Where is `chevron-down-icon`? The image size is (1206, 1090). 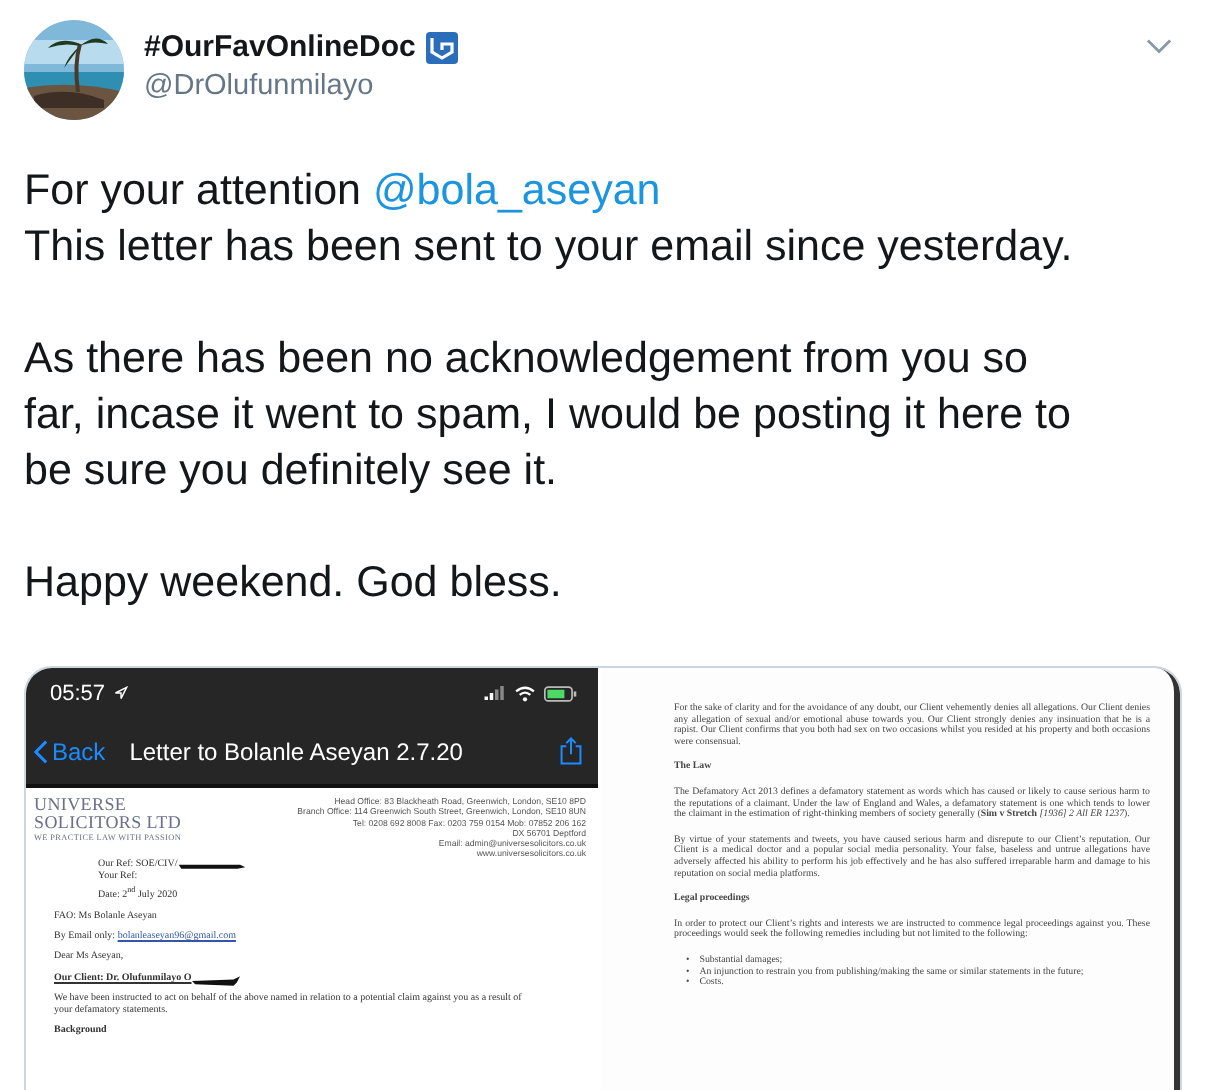 chevron-down-icon is located at coordinates (1159, 46).